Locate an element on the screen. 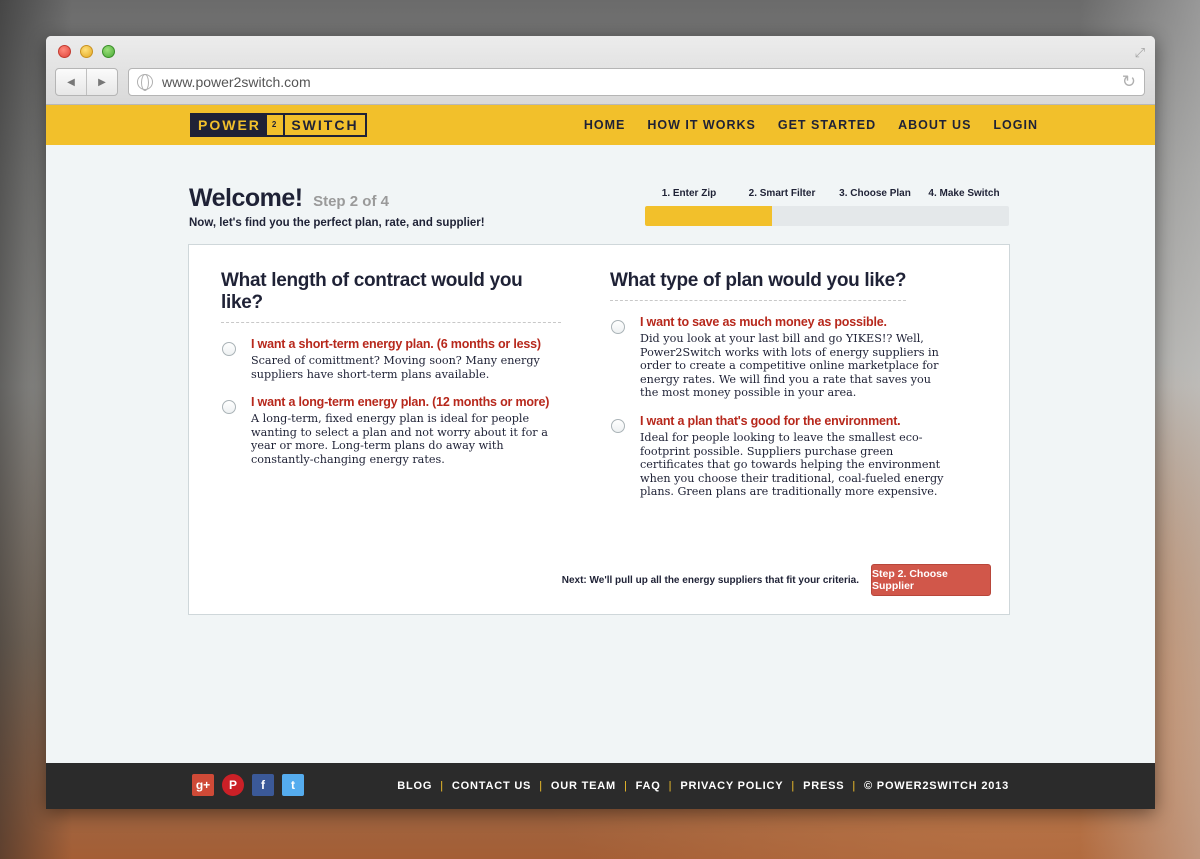 The height and width of the screenshot is (859, 1200). radio-long-term is located at coordinates (229, 407).